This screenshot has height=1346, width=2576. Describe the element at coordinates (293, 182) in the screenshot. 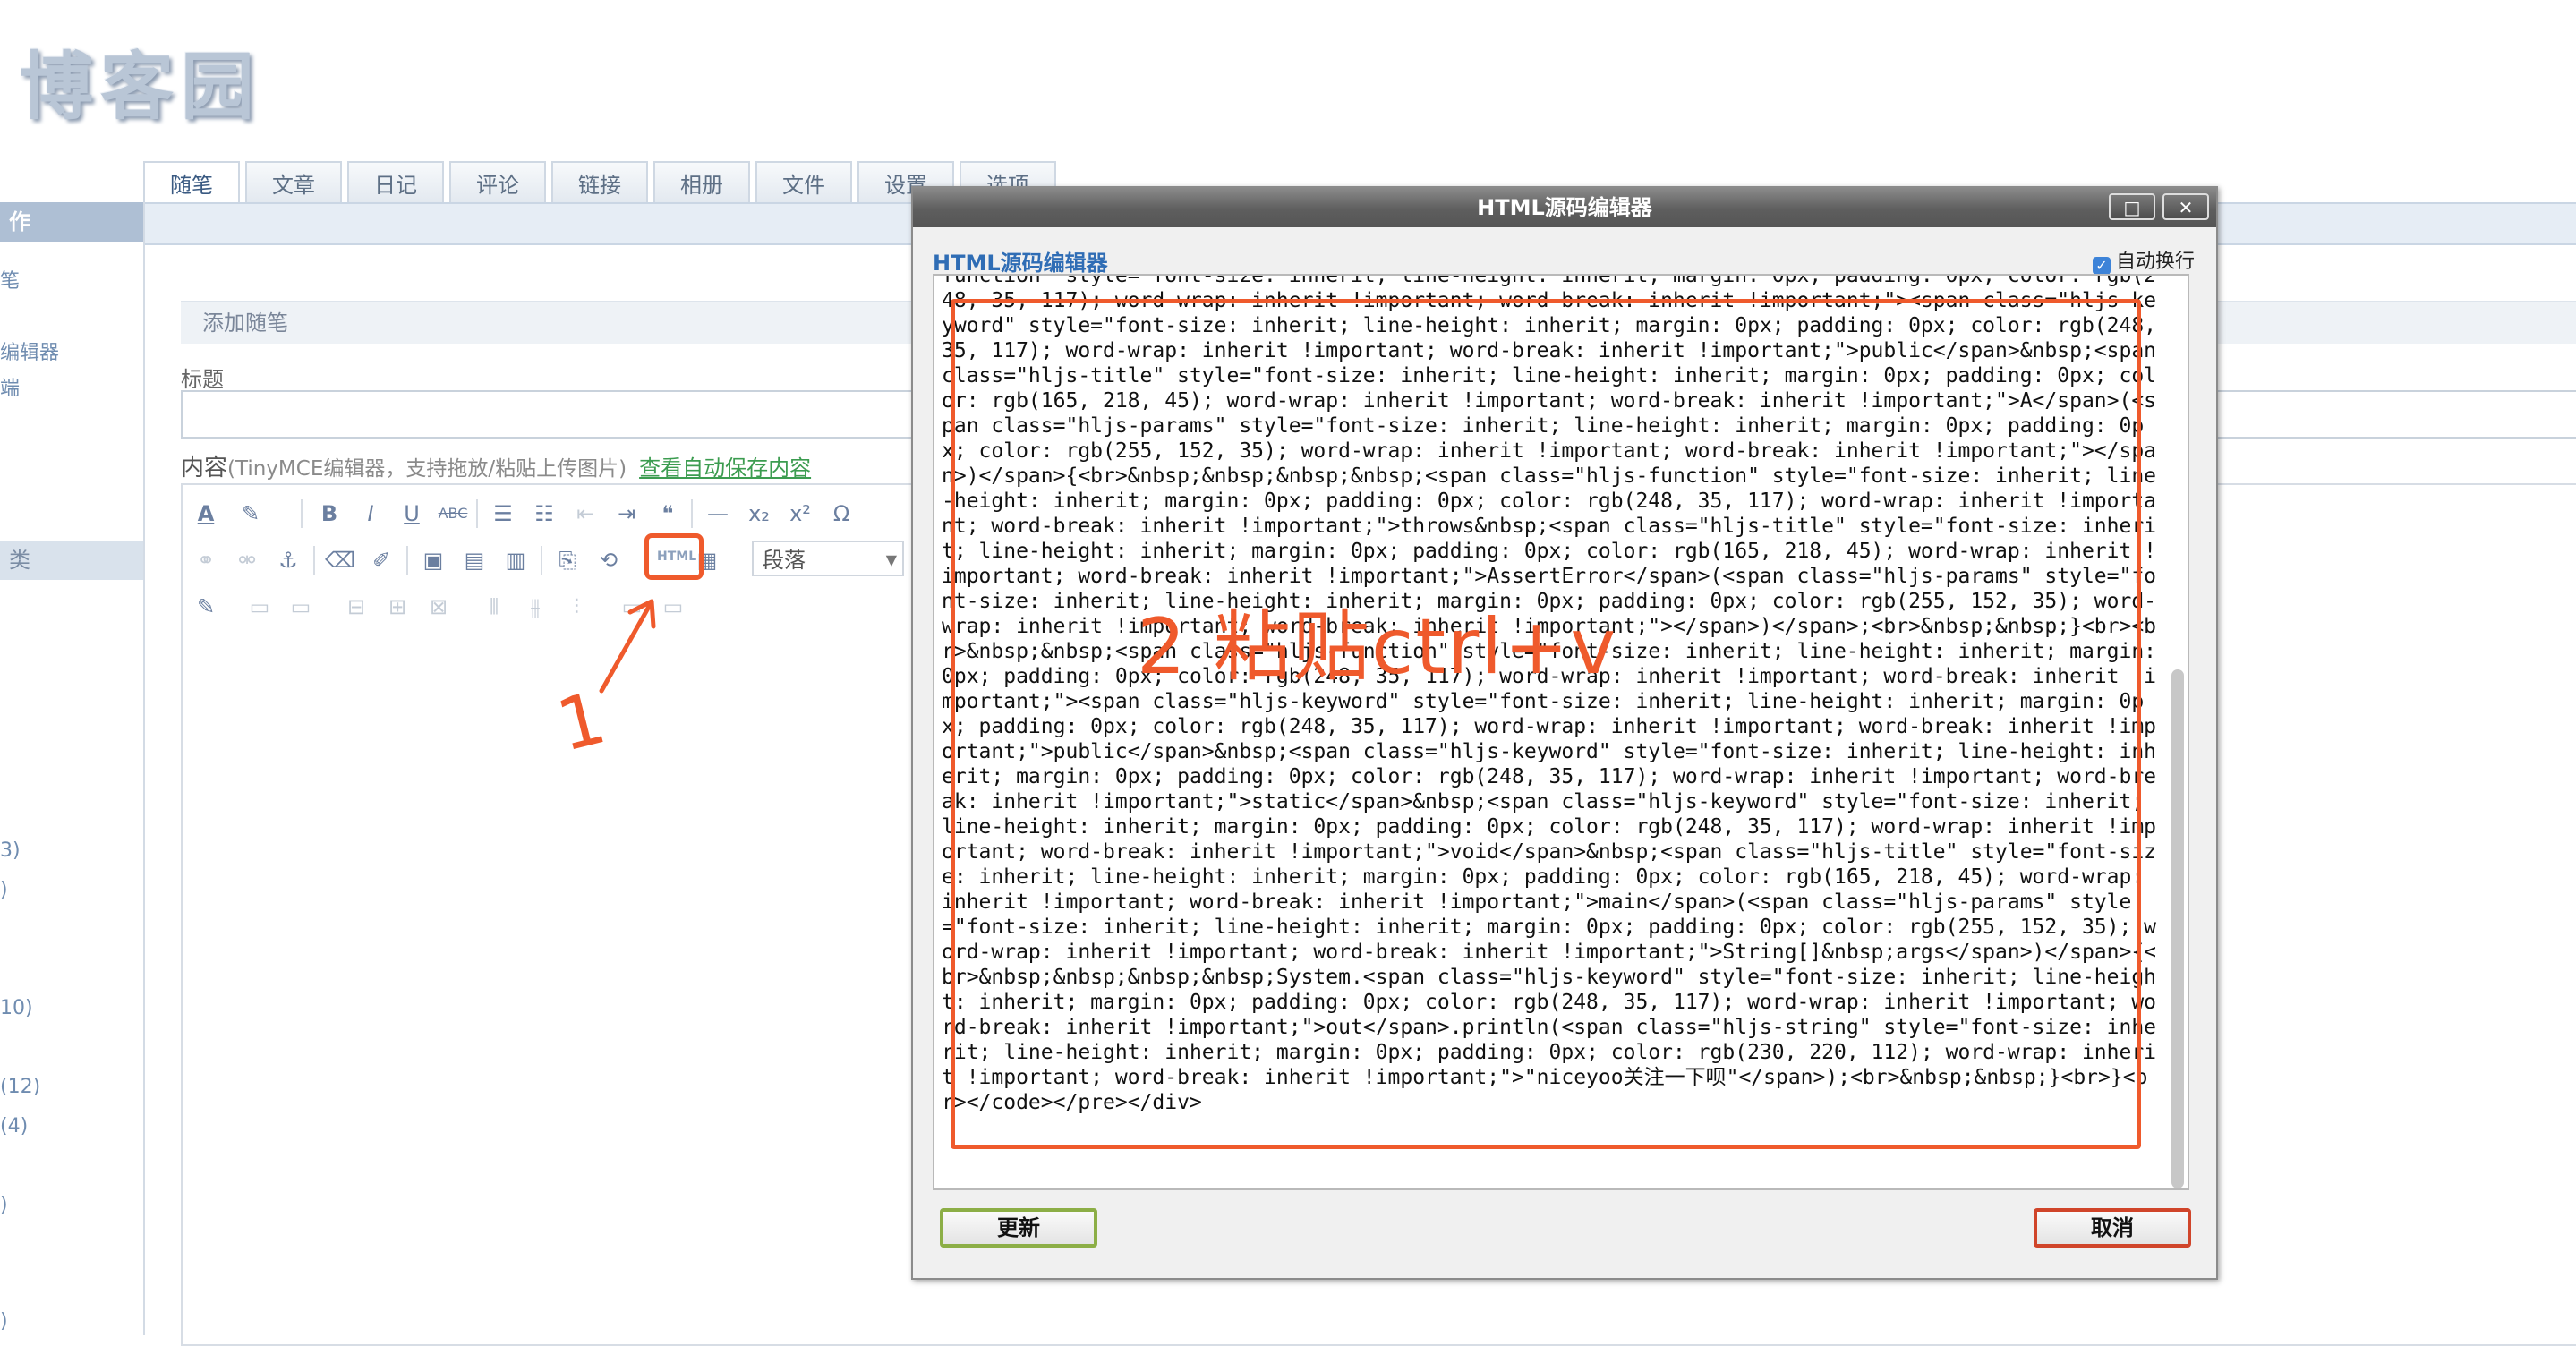

I see `tab-article: 文章` at that location.